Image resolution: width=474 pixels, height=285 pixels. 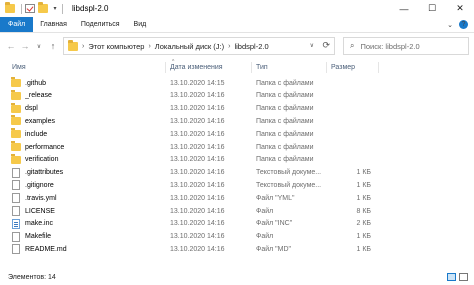 I want to click on column-type: Тип, so click(x=262, y=67).